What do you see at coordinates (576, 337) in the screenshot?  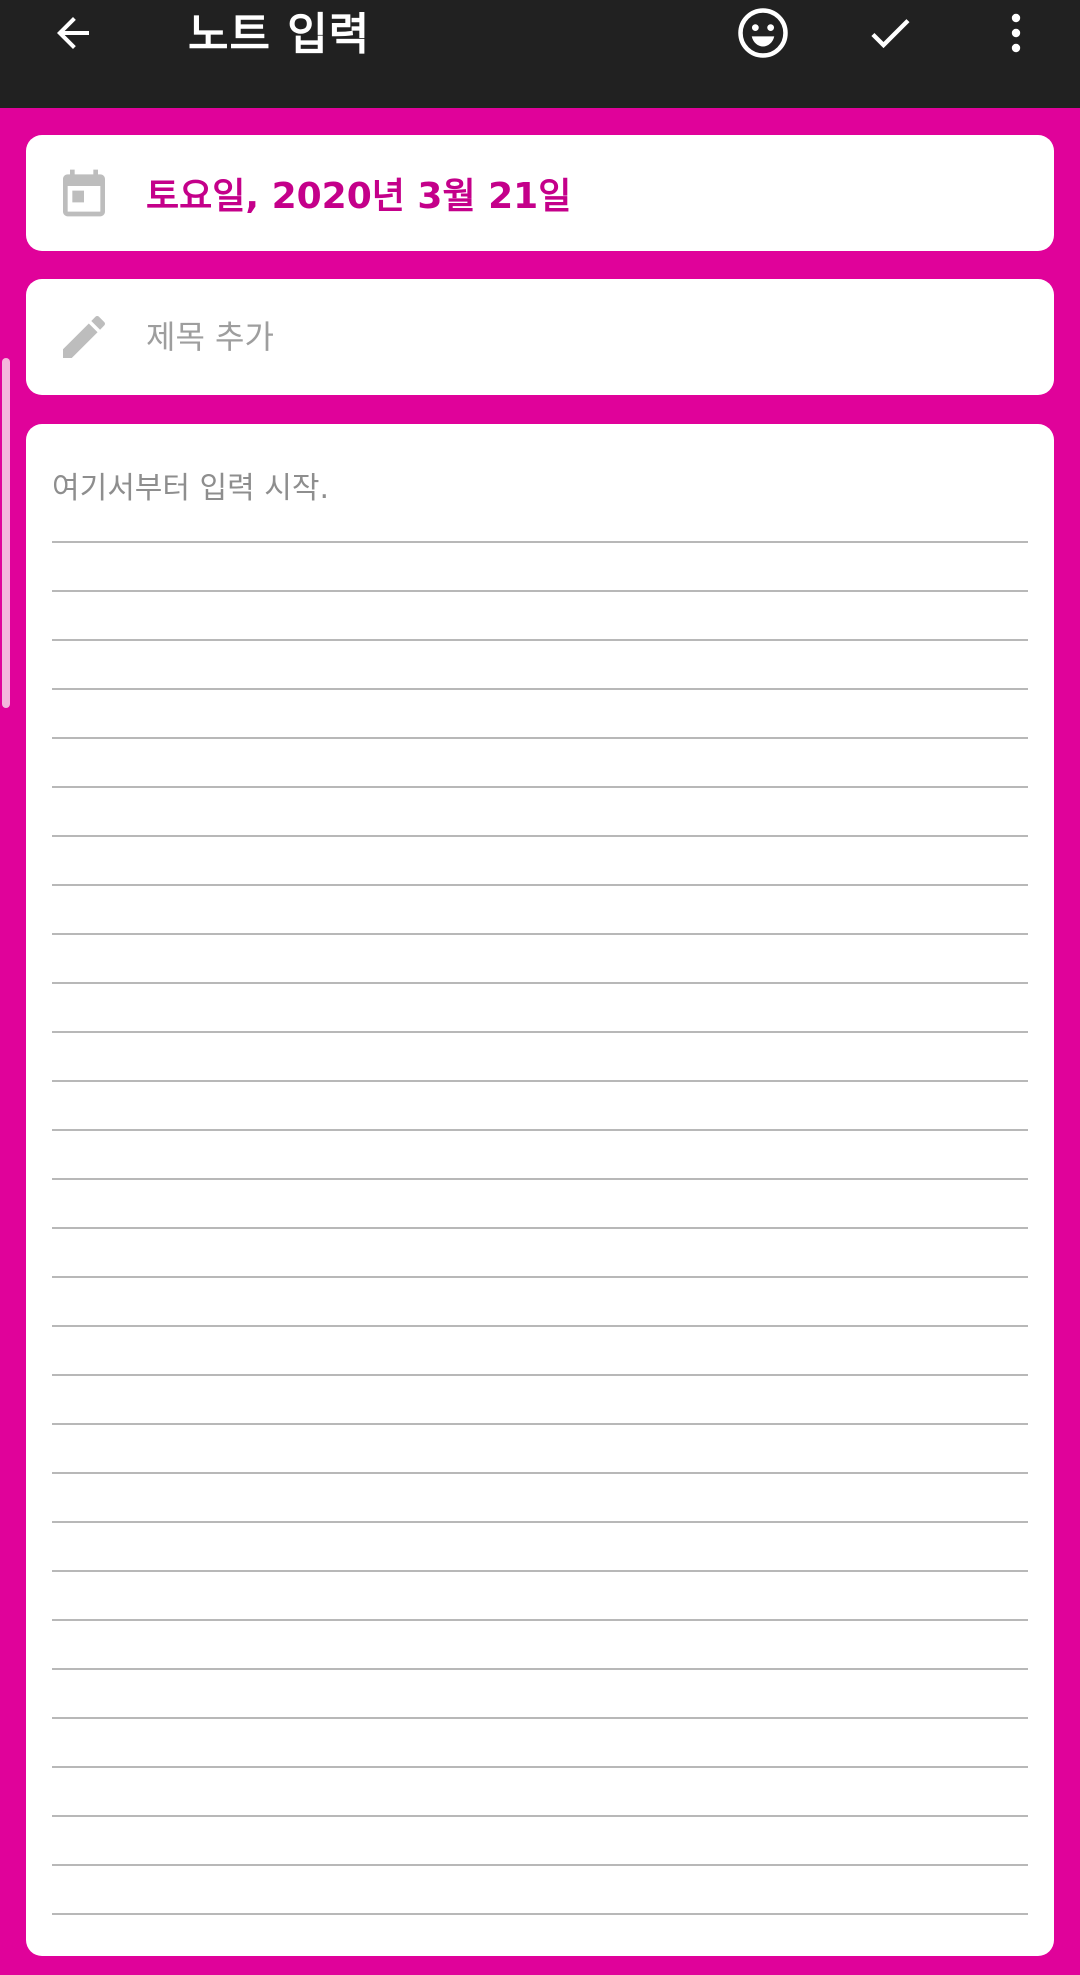 I see `title-input` at bounding box center [576, 337].